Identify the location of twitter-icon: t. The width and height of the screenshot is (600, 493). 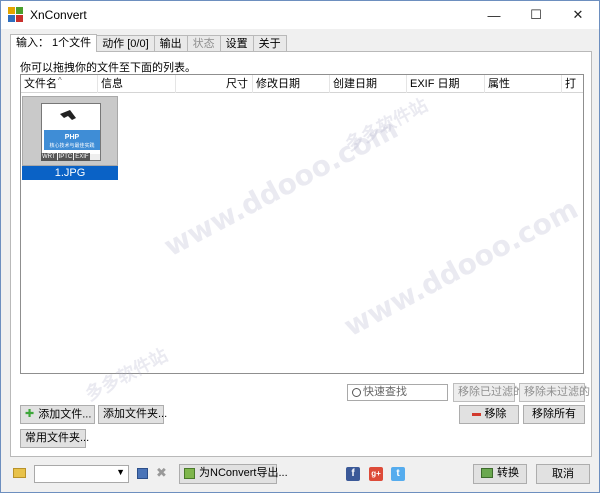
(398, 474).